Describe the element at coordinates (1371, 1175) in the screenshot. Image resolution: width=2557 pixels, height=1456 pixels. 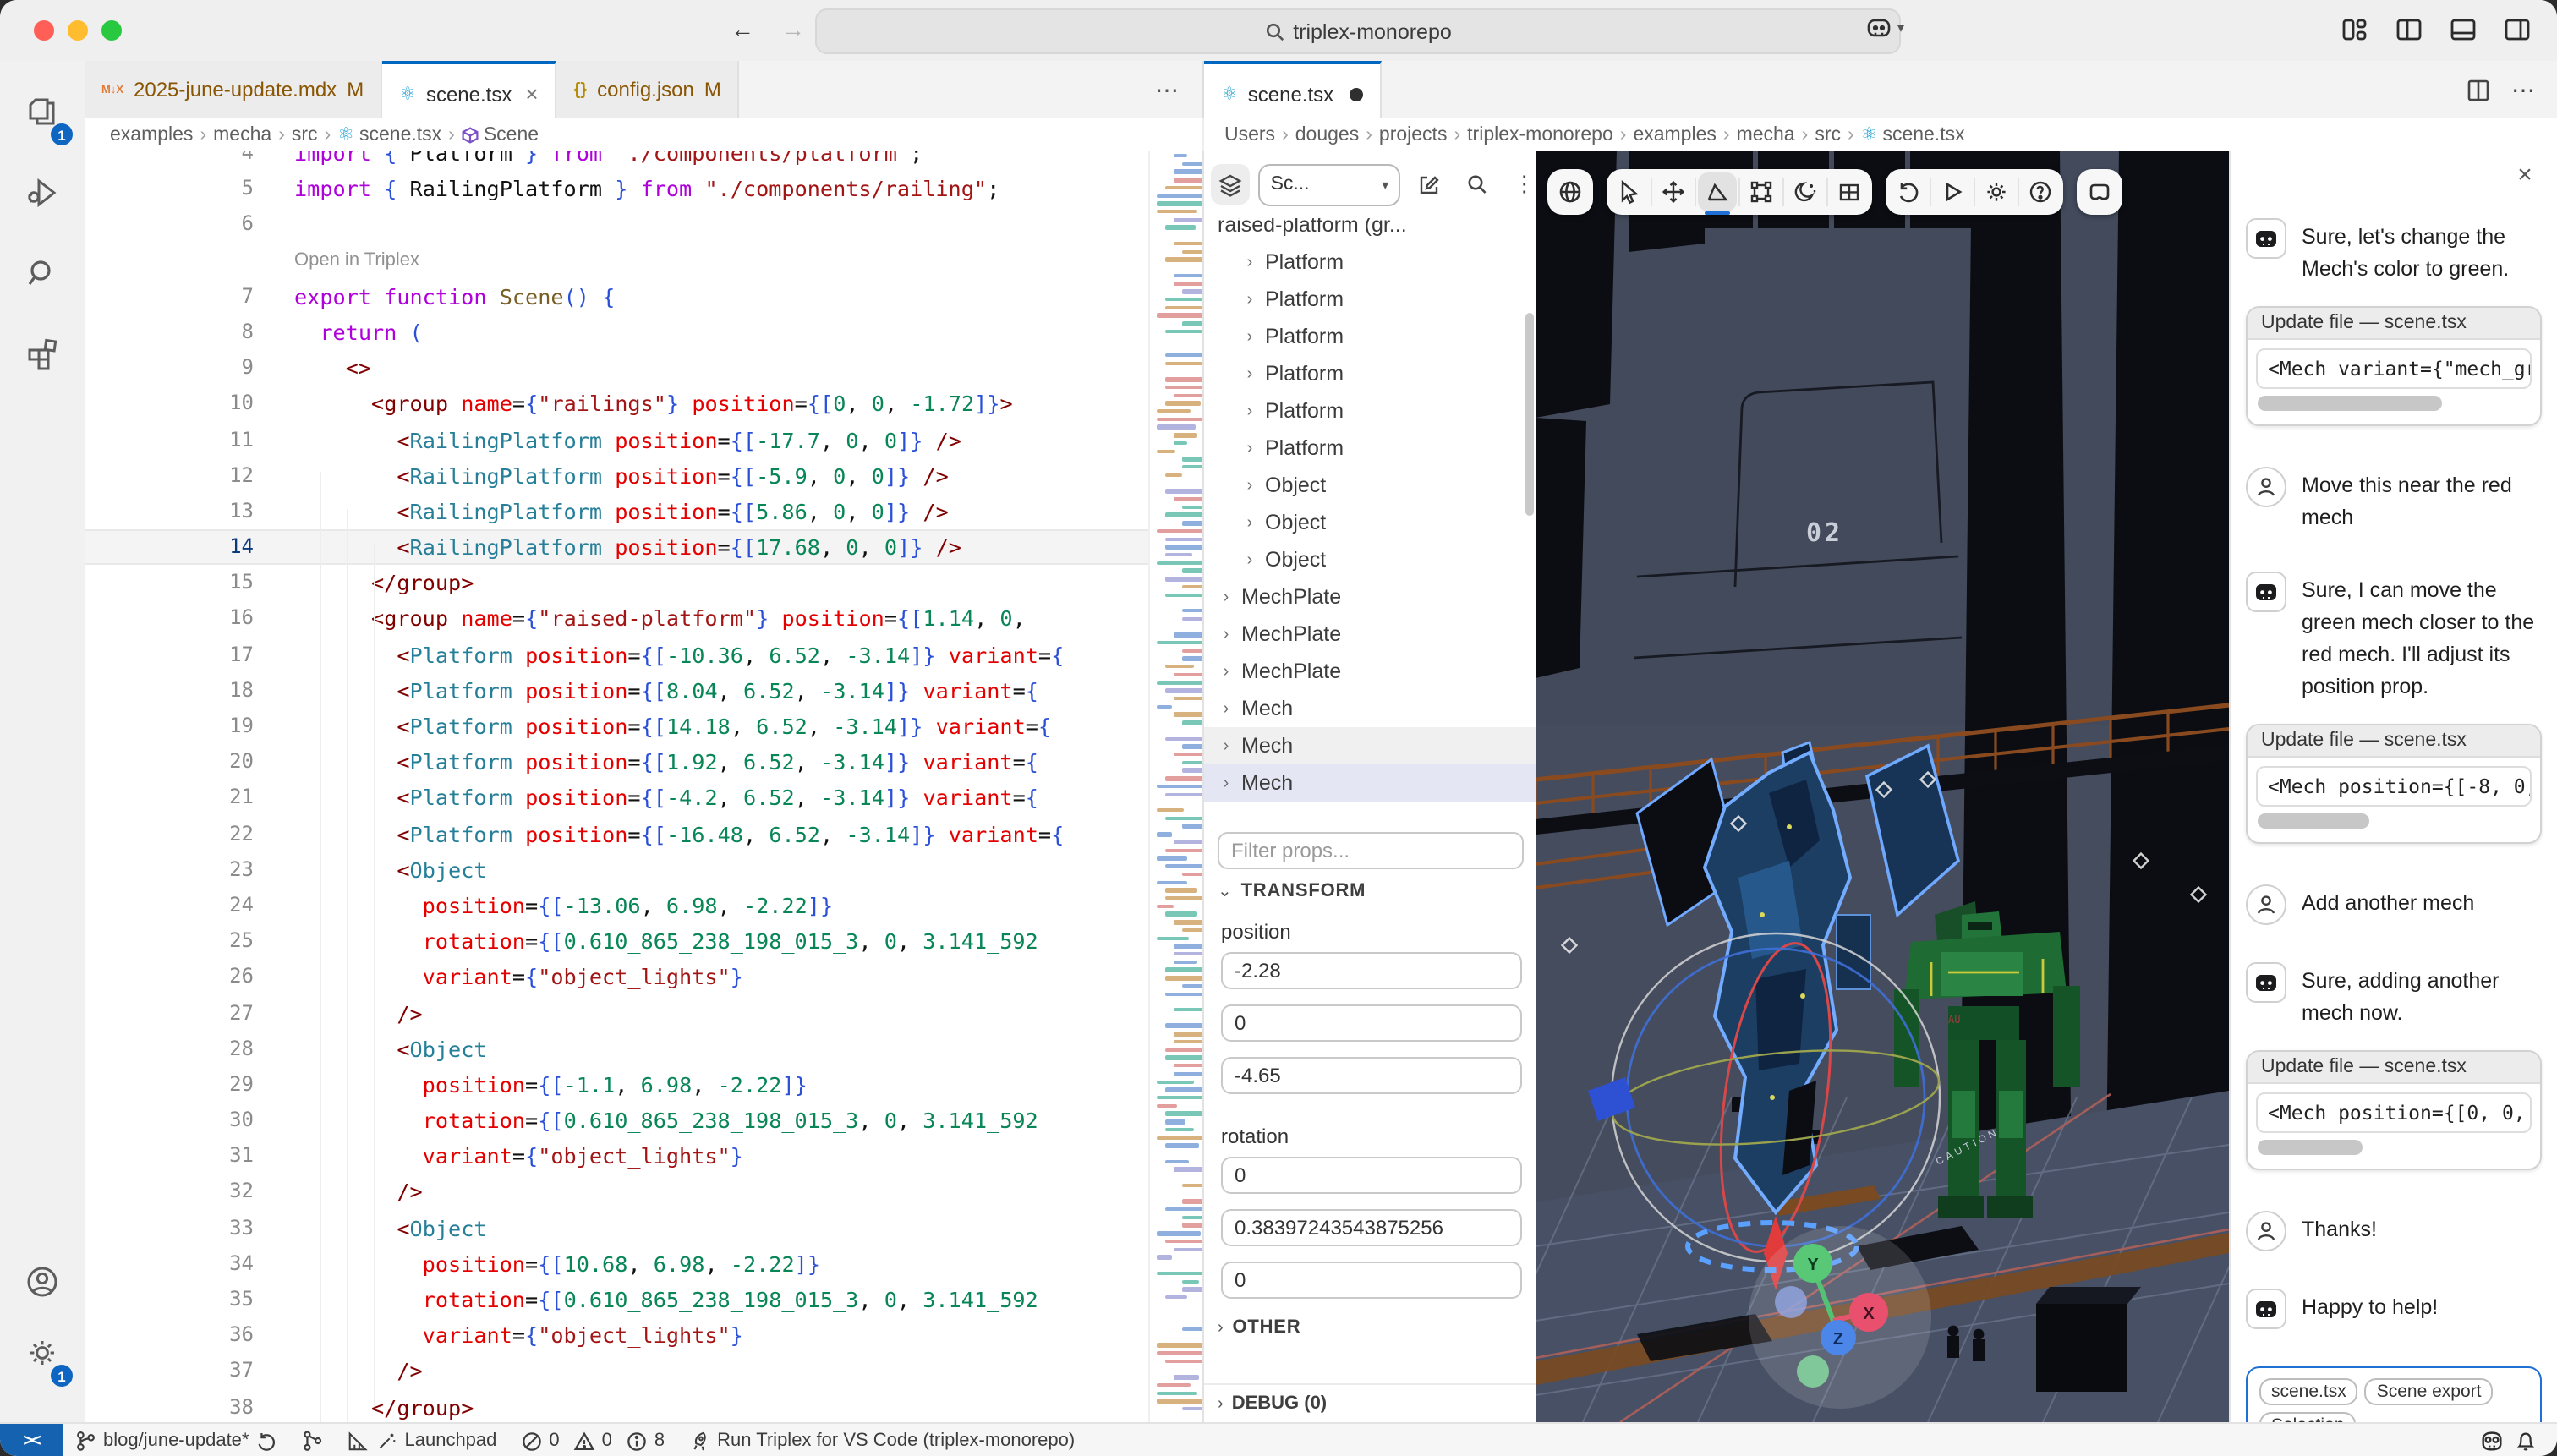
I see `rotation-x-input` at that location.